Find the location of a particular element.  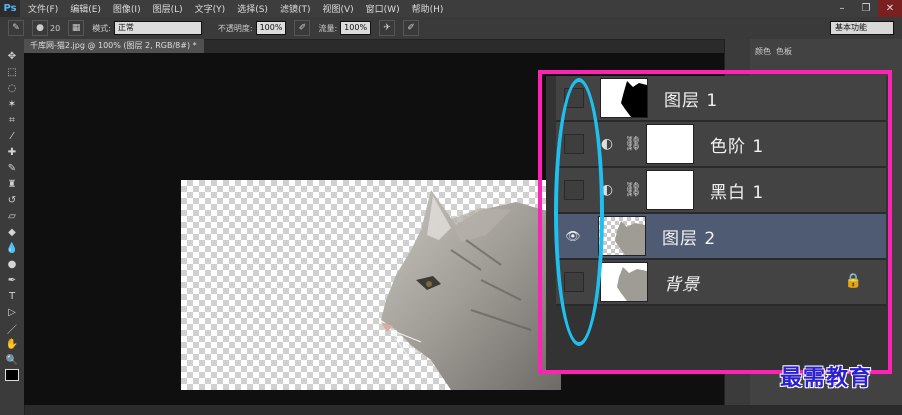

layer-row: ◐ ⛓ 黑白 1 is located at coordinates (721, 191).